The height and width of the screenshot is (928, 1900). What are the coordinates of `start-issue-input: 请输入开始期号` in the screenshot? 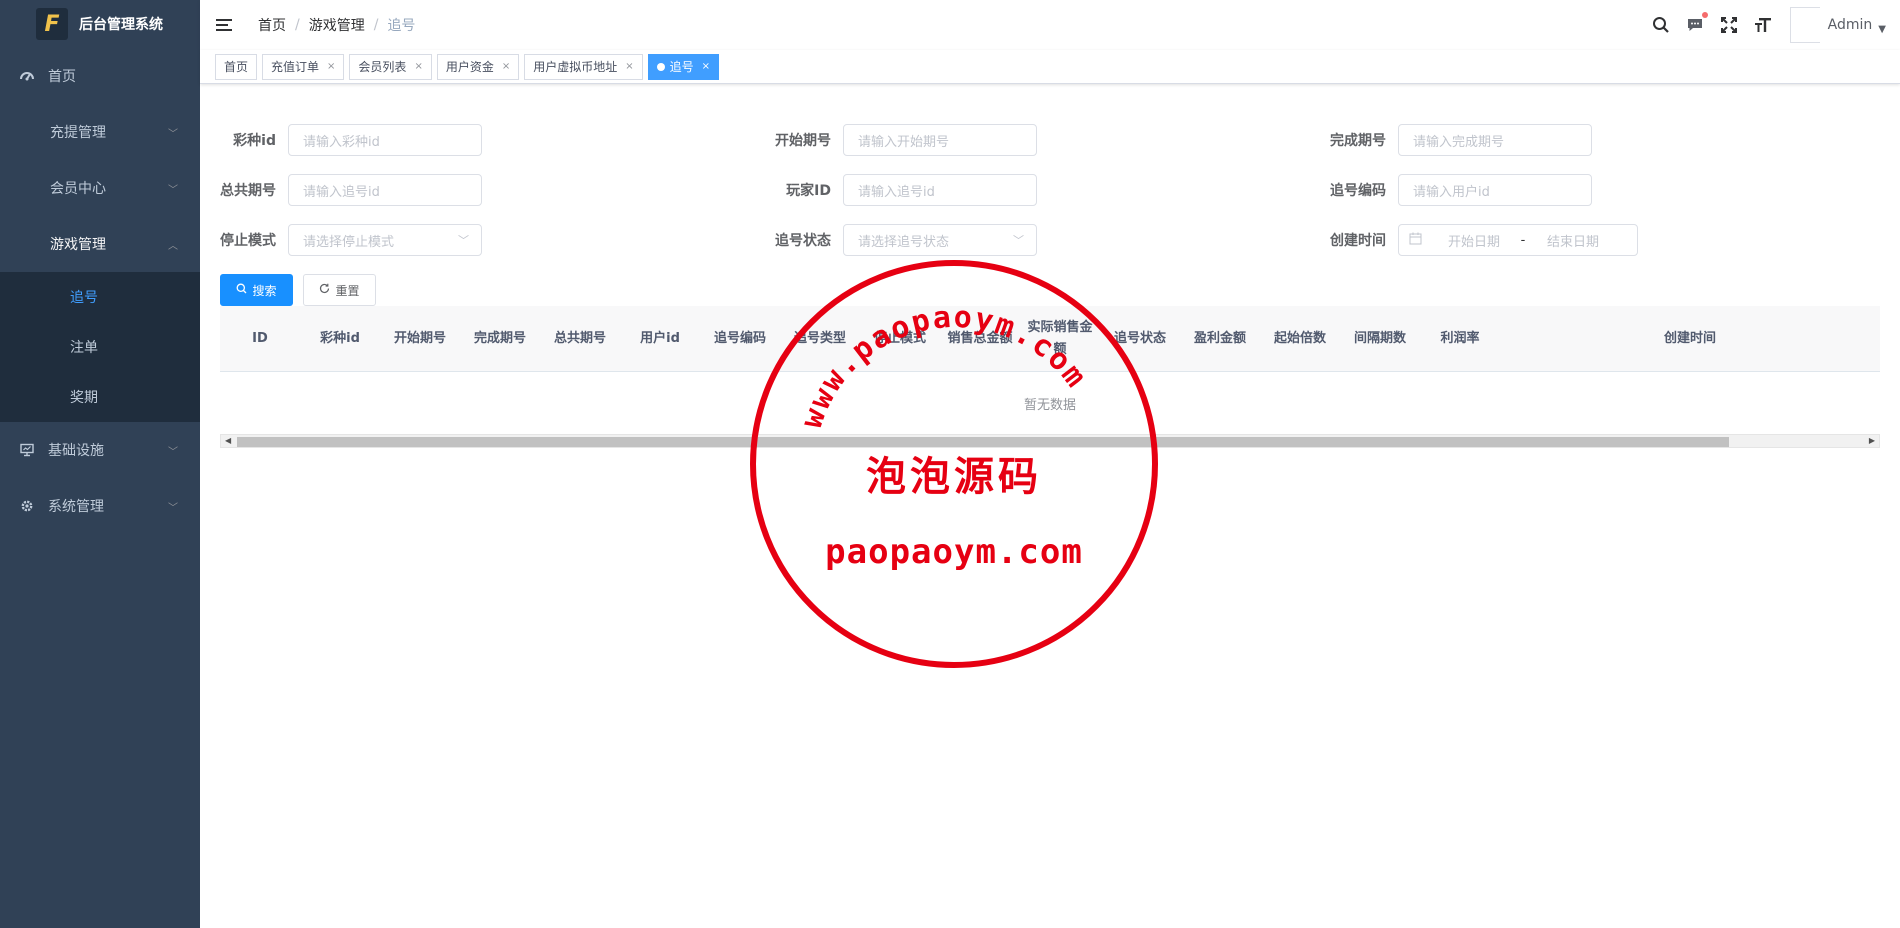 It's located at (940, 140).